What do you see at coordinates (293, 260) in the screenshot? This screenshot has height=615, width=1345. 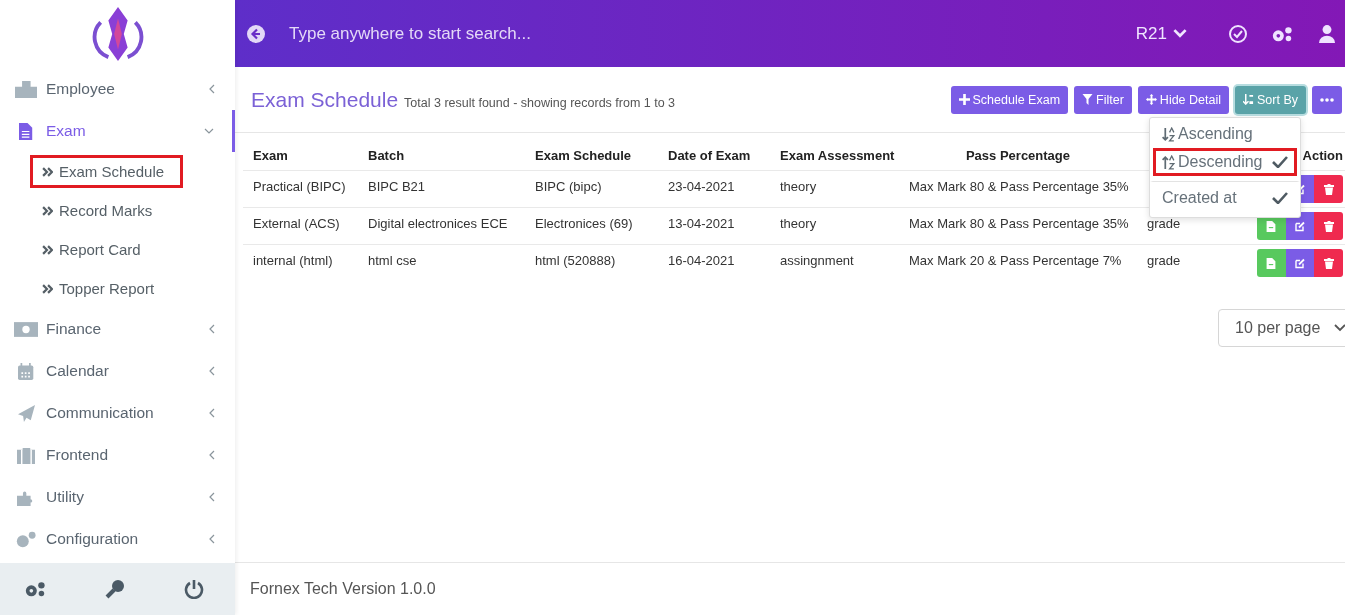 I see `table-cell: internal (html)` at bounding box center [293, 260].